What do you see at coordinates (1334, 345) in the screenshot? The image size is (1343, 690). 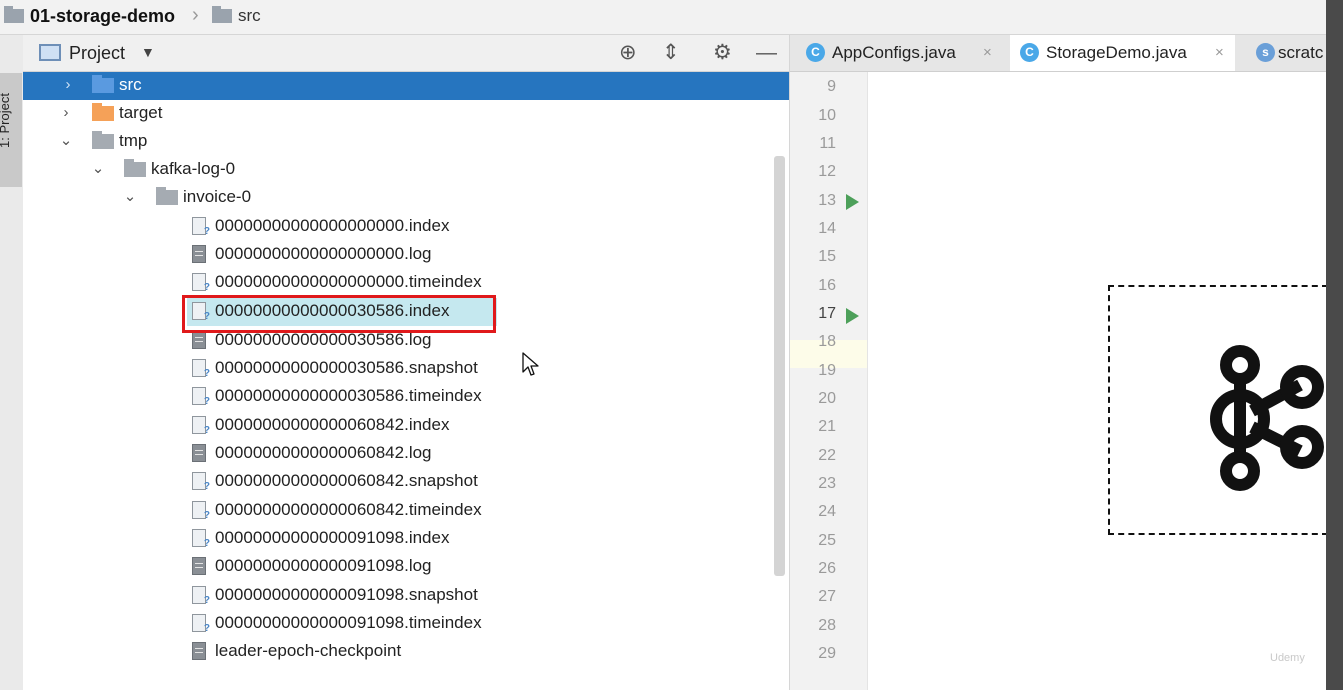 I see `window-edge` at bounding box center [1334, 345].